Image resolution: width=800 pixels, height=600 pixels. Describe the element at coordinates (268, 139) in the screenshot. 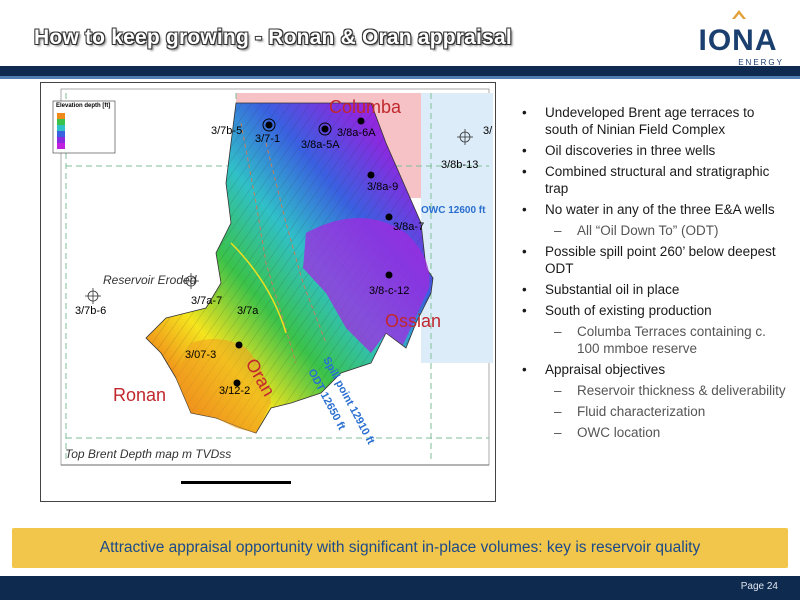

I see `well-label: 3/7-1` at that location.